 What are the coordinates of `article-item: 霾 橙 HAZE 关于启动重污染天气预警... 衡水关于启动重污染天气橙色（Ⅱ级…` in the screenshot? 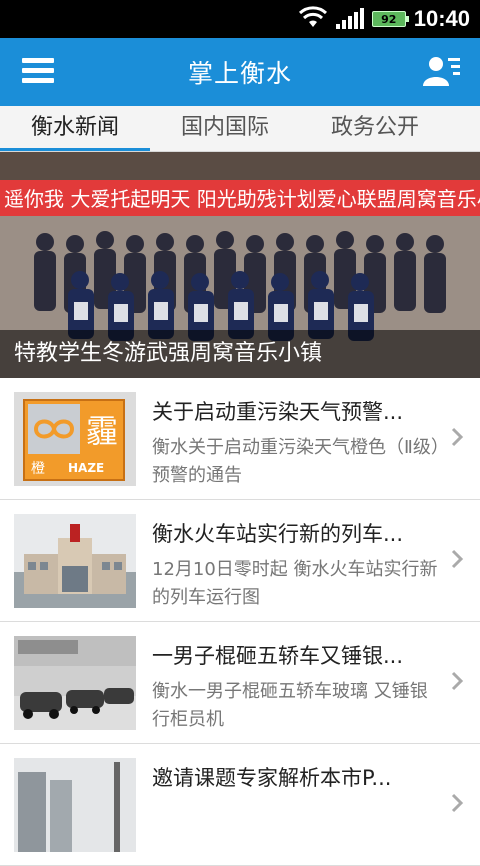 It's located at (240, 439).